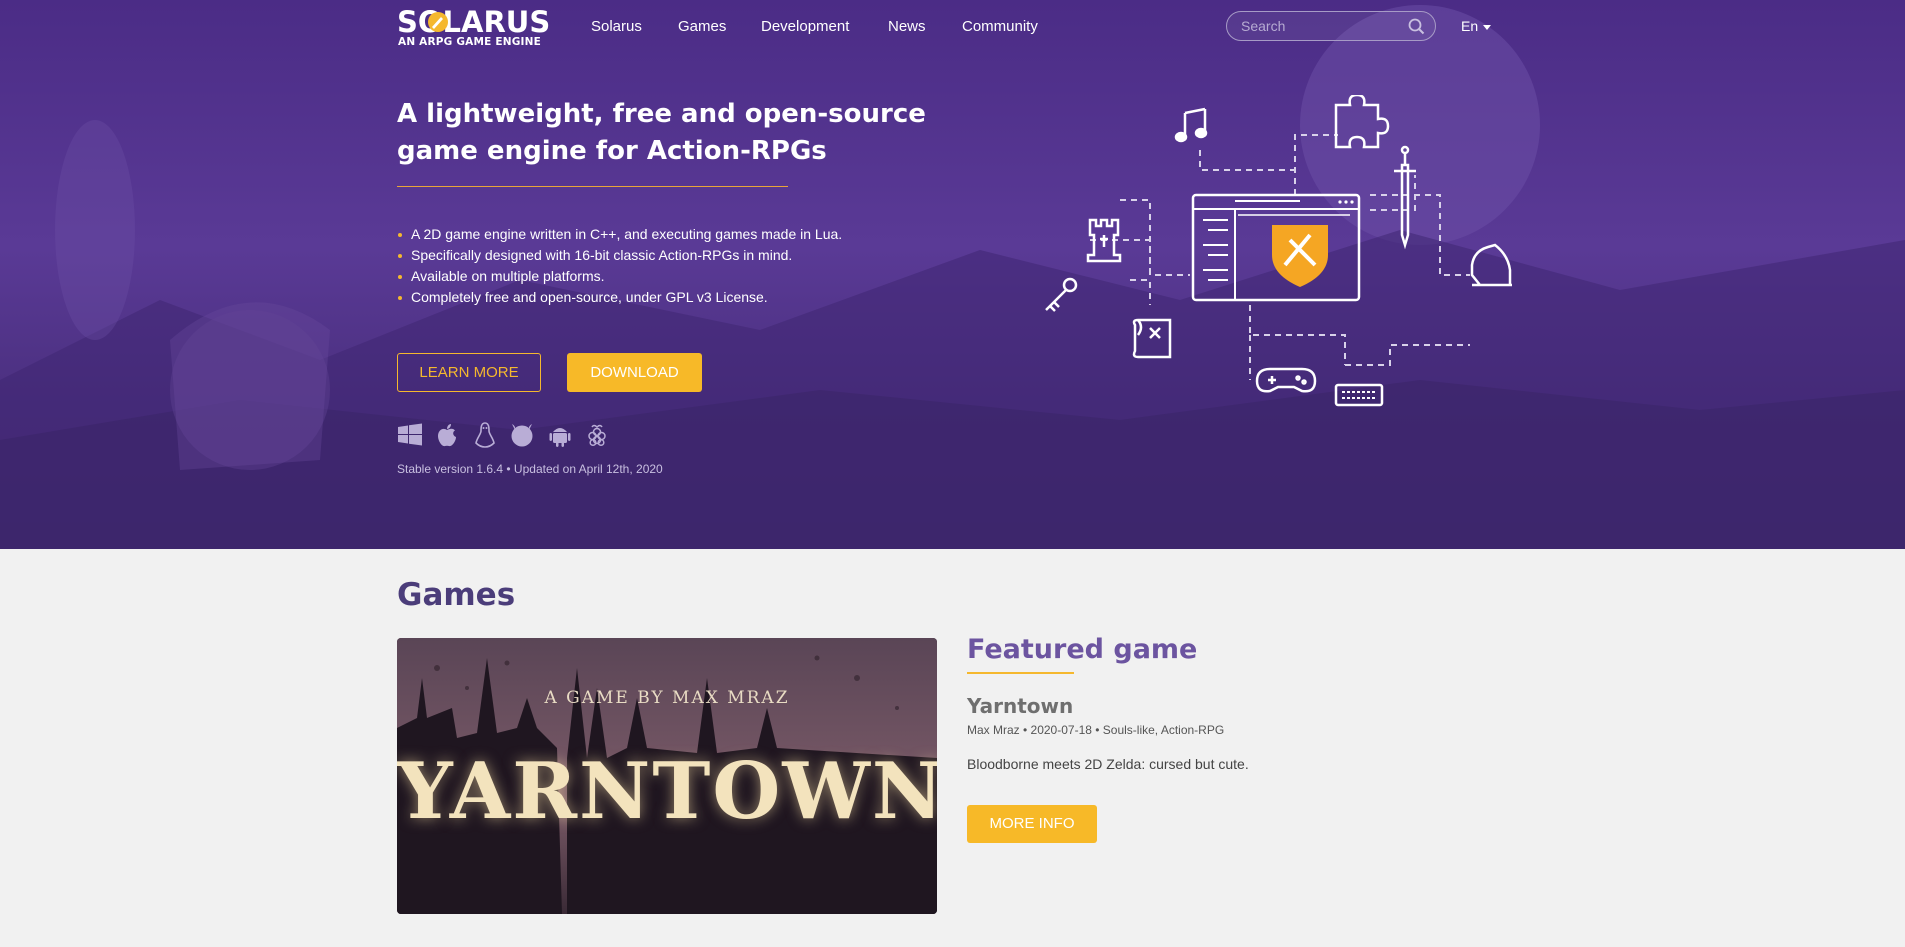  Describe the element at coordinates (702, 26) in the screenshot. I see `nav-games: Games` at that location.